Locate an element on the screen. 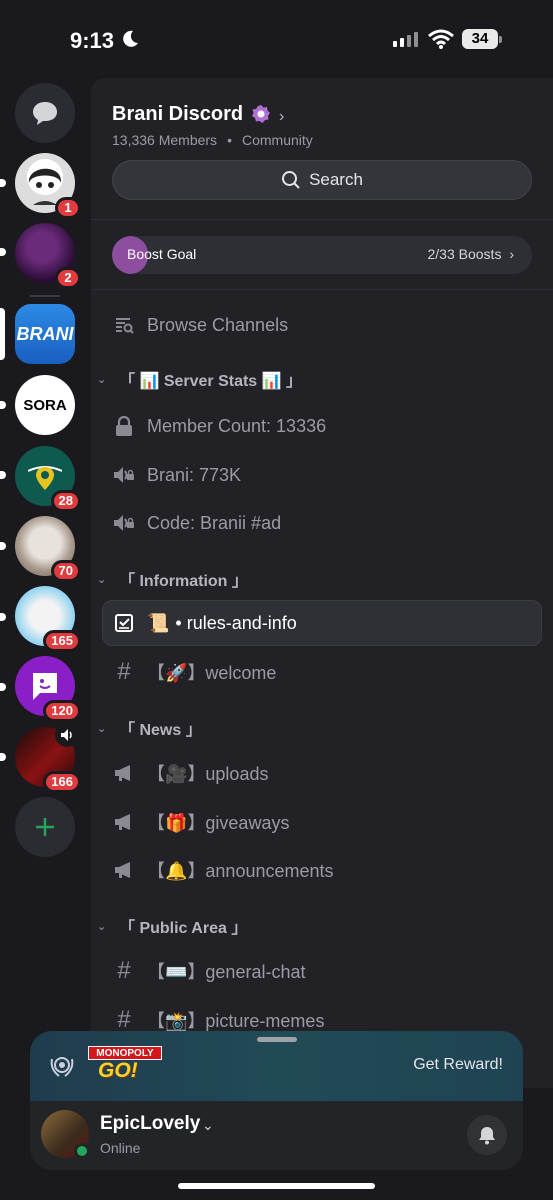 Image resolution: width=553 pixels, height=1200 pixels. channel-name: 【📸】picture-memes is located at coordinates (236, 1021).